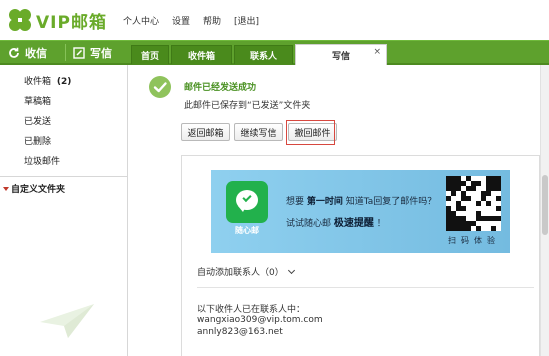  I want to click on banner-headline: 想要 第一时间 知道Ta回复了邮件吗？, so click(361, 200).